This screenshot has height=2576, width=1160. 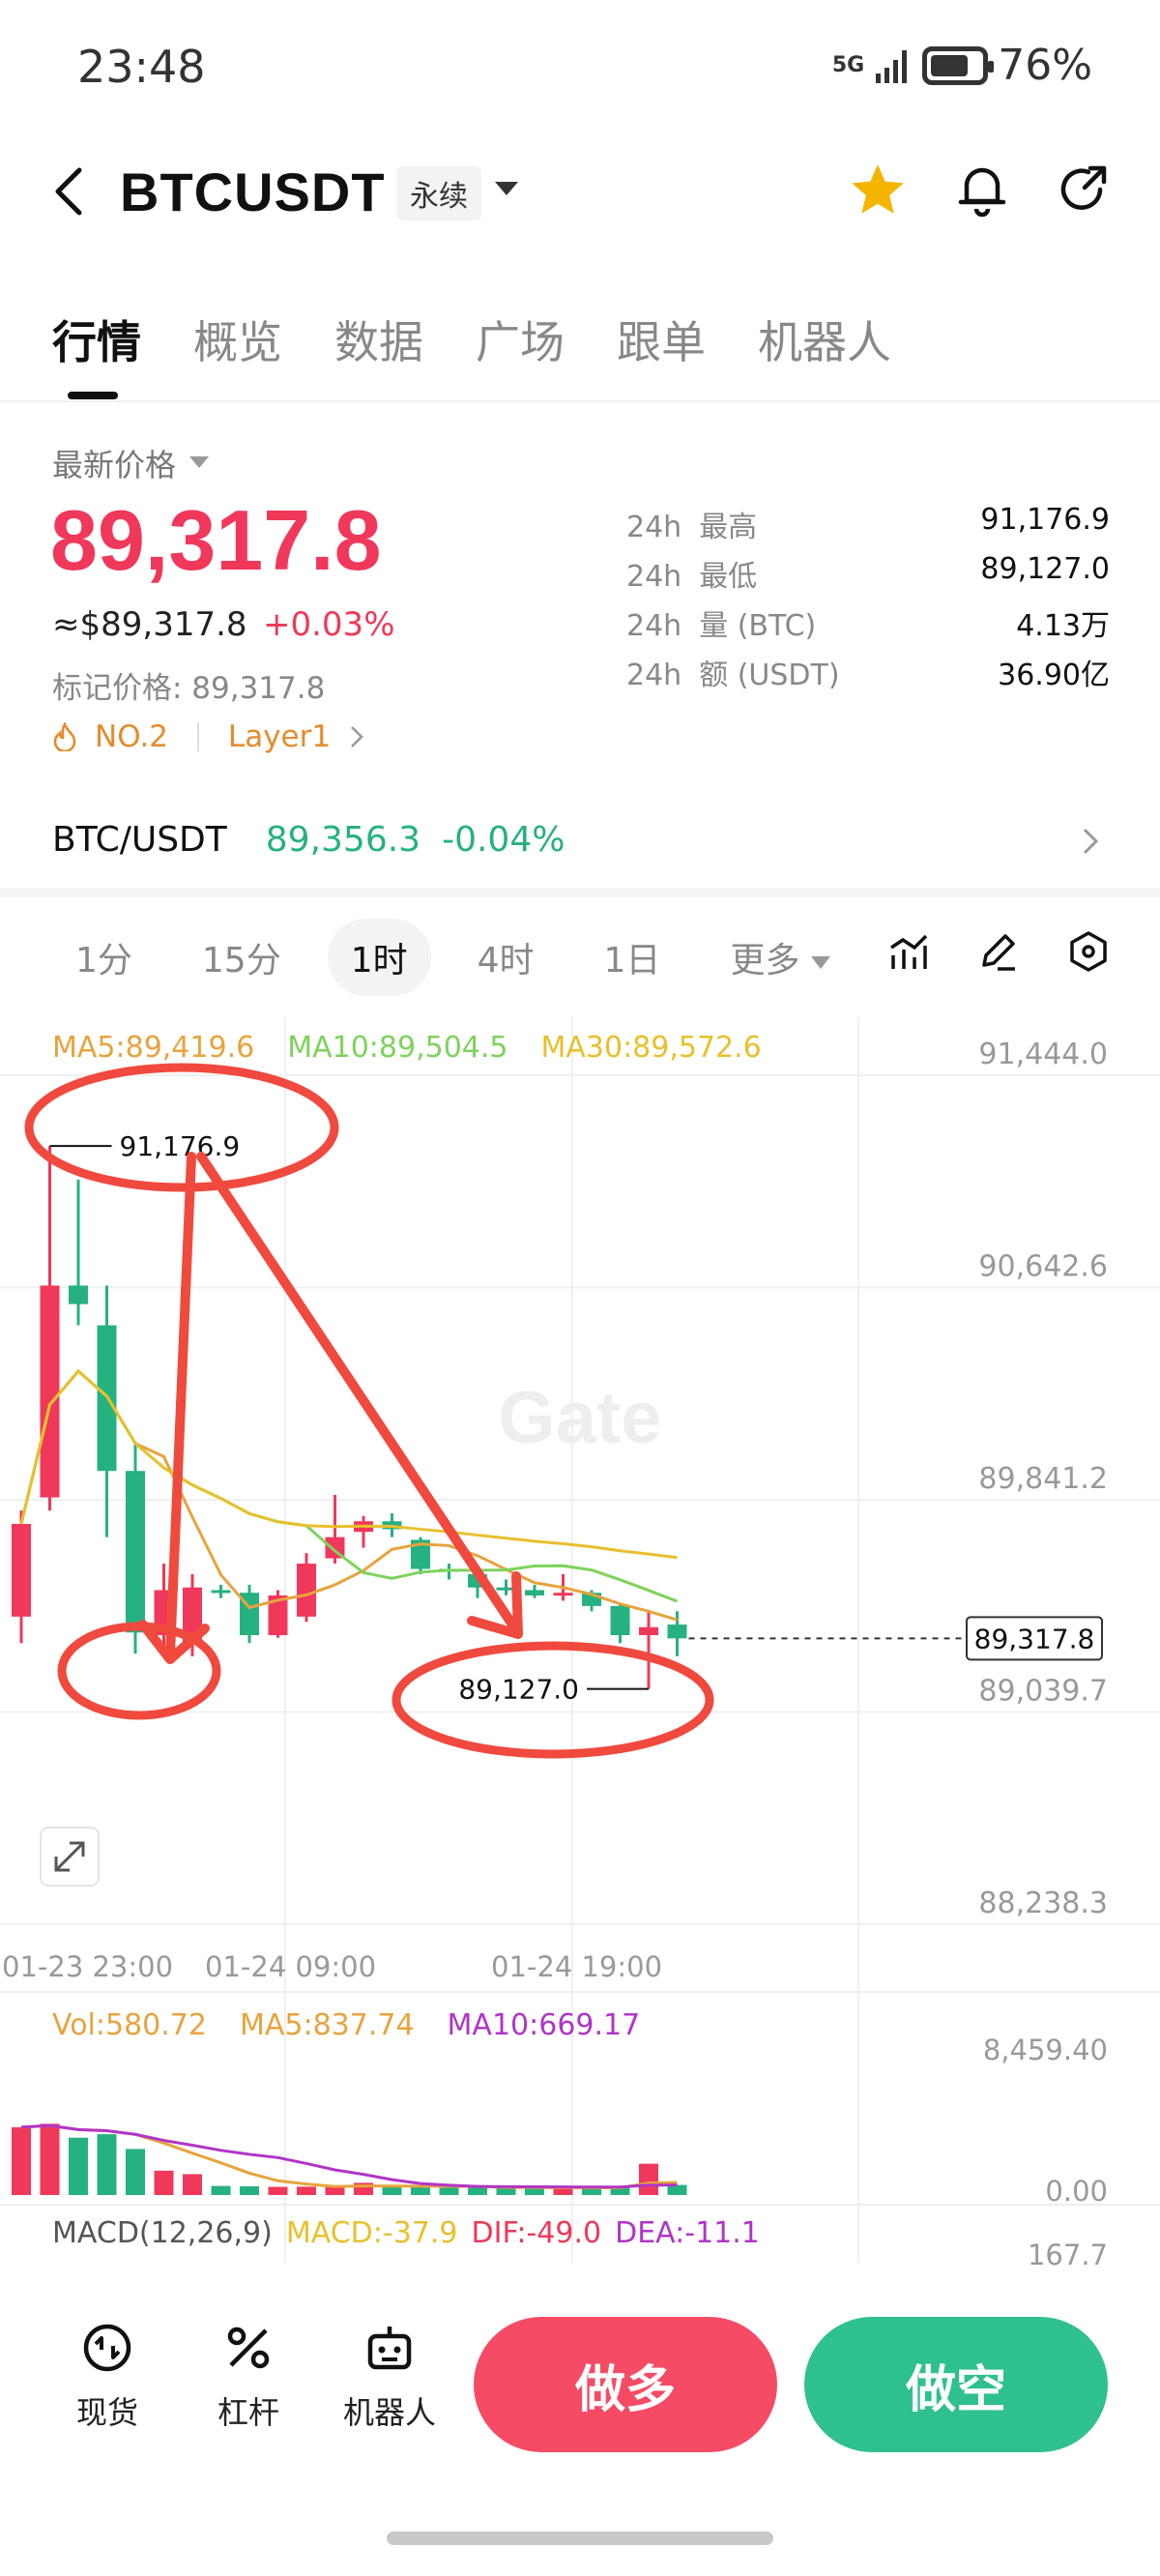 What do you see at coordinates (189, 688) in the screenshot?
I see `mark-price: 标记价格: 89,317.8` at bounding box center [189, 688].